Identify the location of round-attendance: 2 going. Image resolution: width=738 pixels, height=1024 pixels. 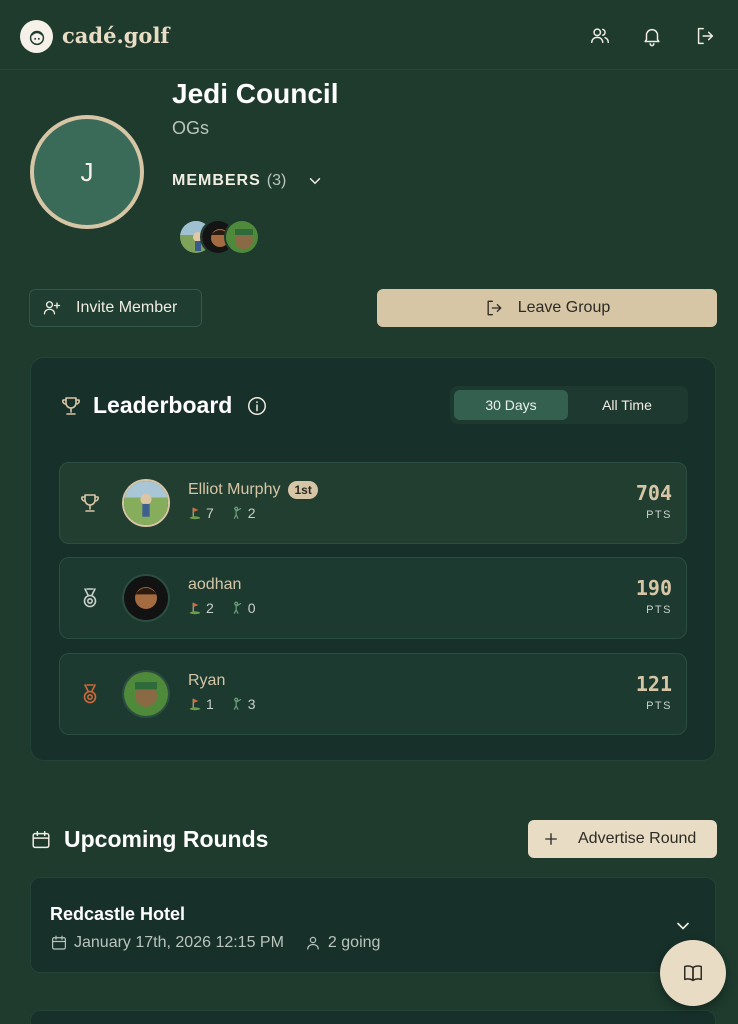
(342, 943).